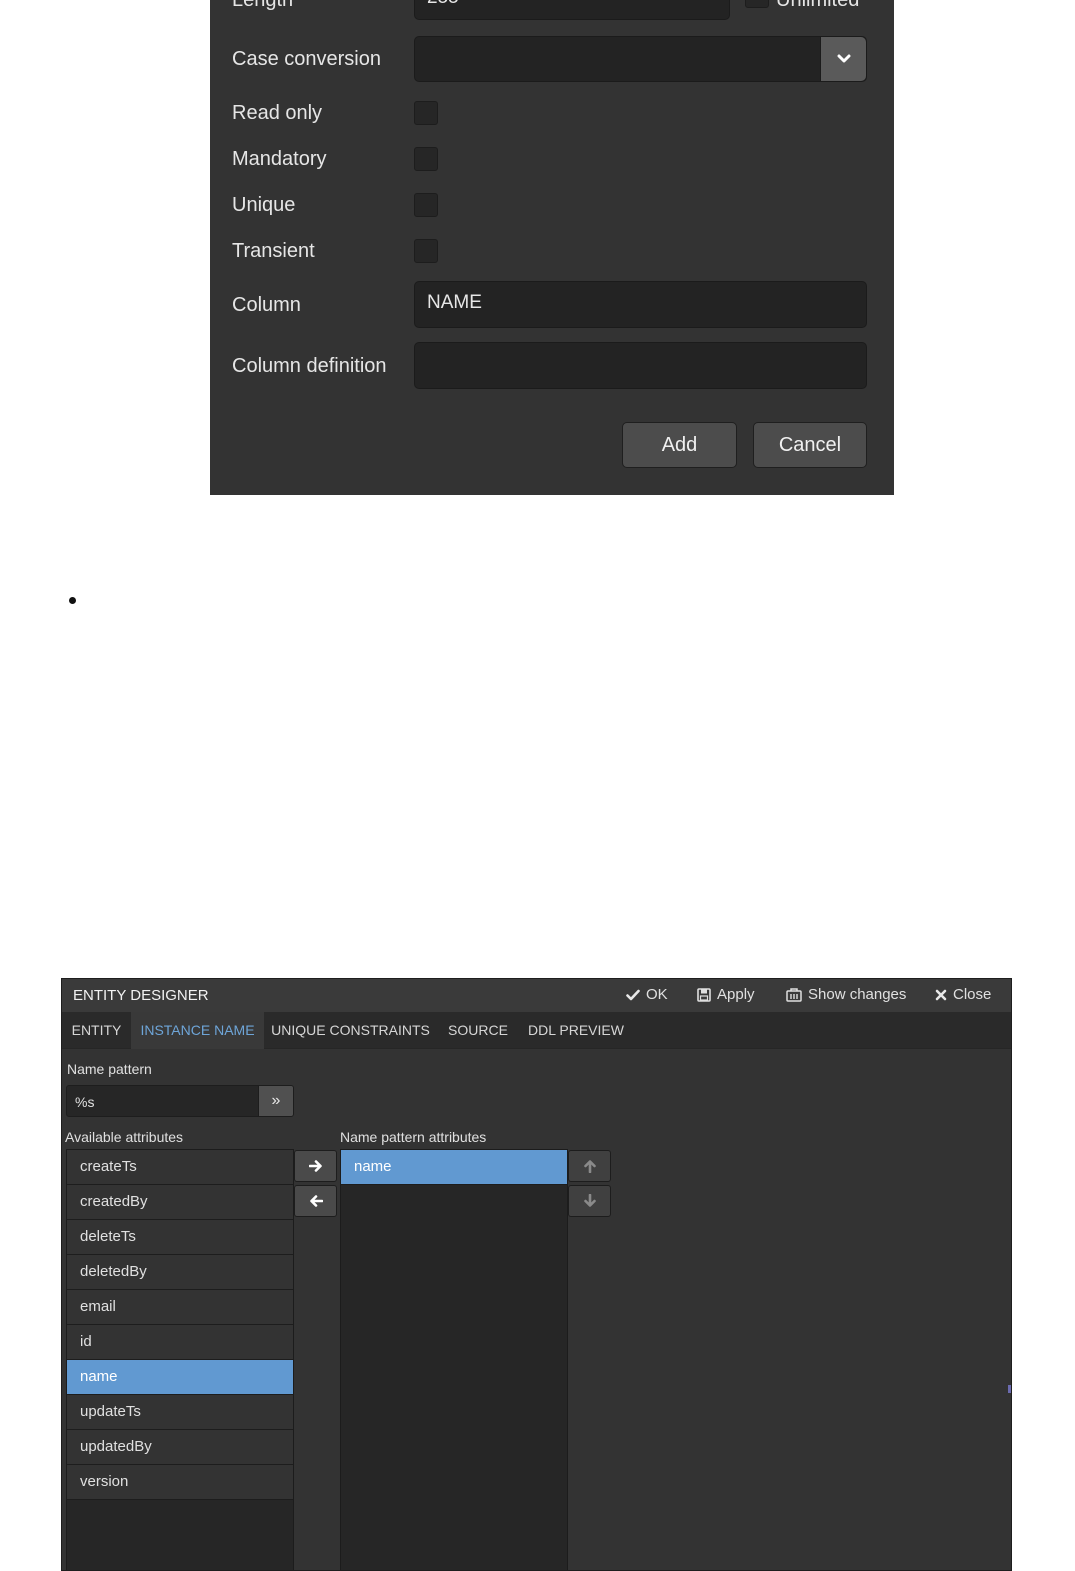 This screenshot has height=1571, width=1075. What do you see at coordinates (794, 995) in the screenshot?
I see `changes-icon` at bounding box center [794, 995].